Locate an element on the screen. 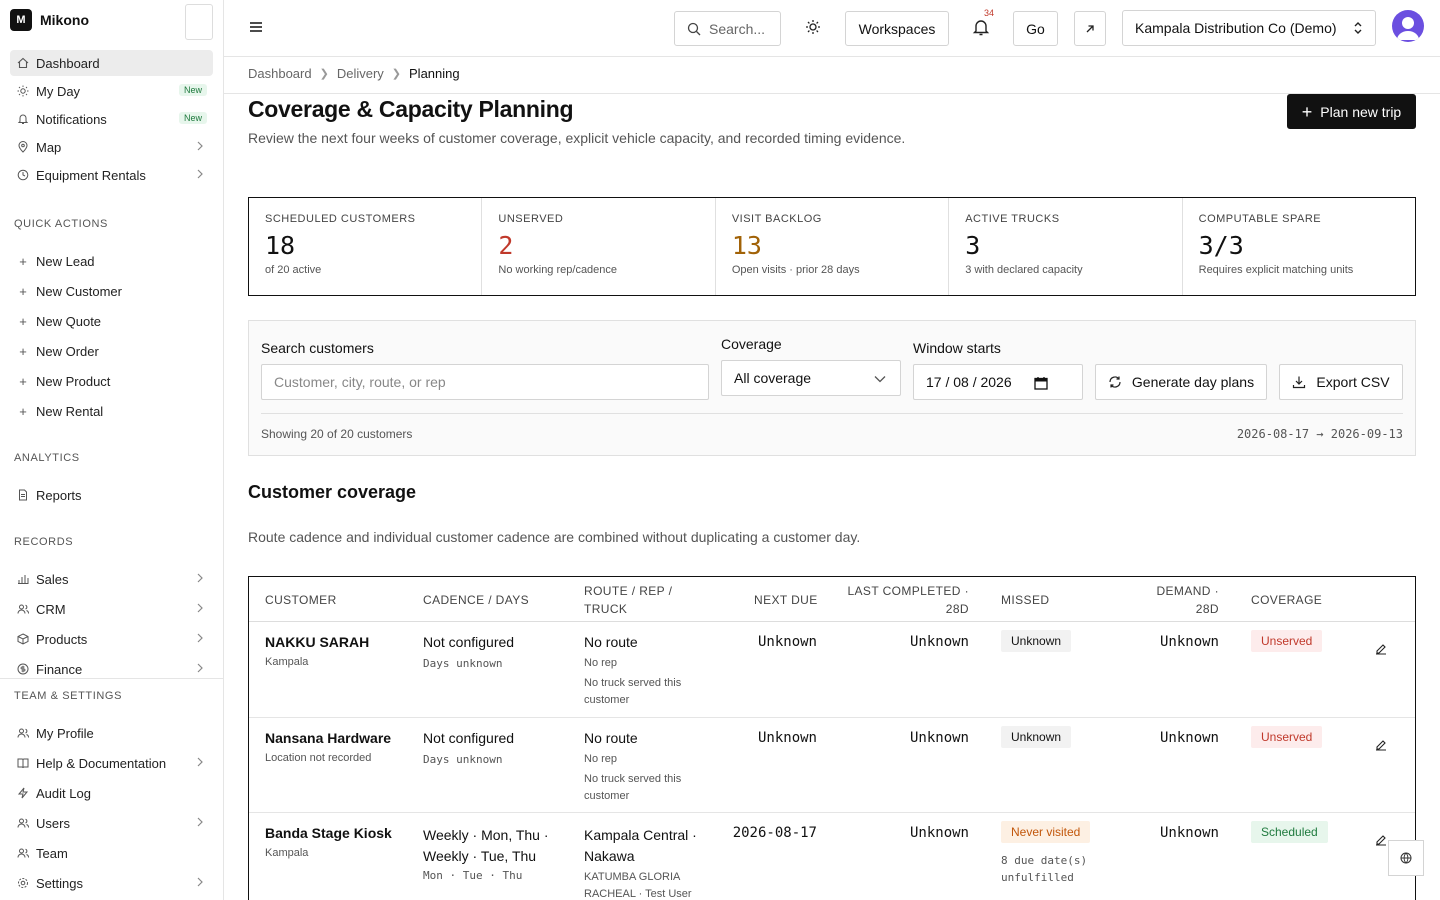  sidebar-item-help: Help & Documentation is located at coordinates (111, 763).